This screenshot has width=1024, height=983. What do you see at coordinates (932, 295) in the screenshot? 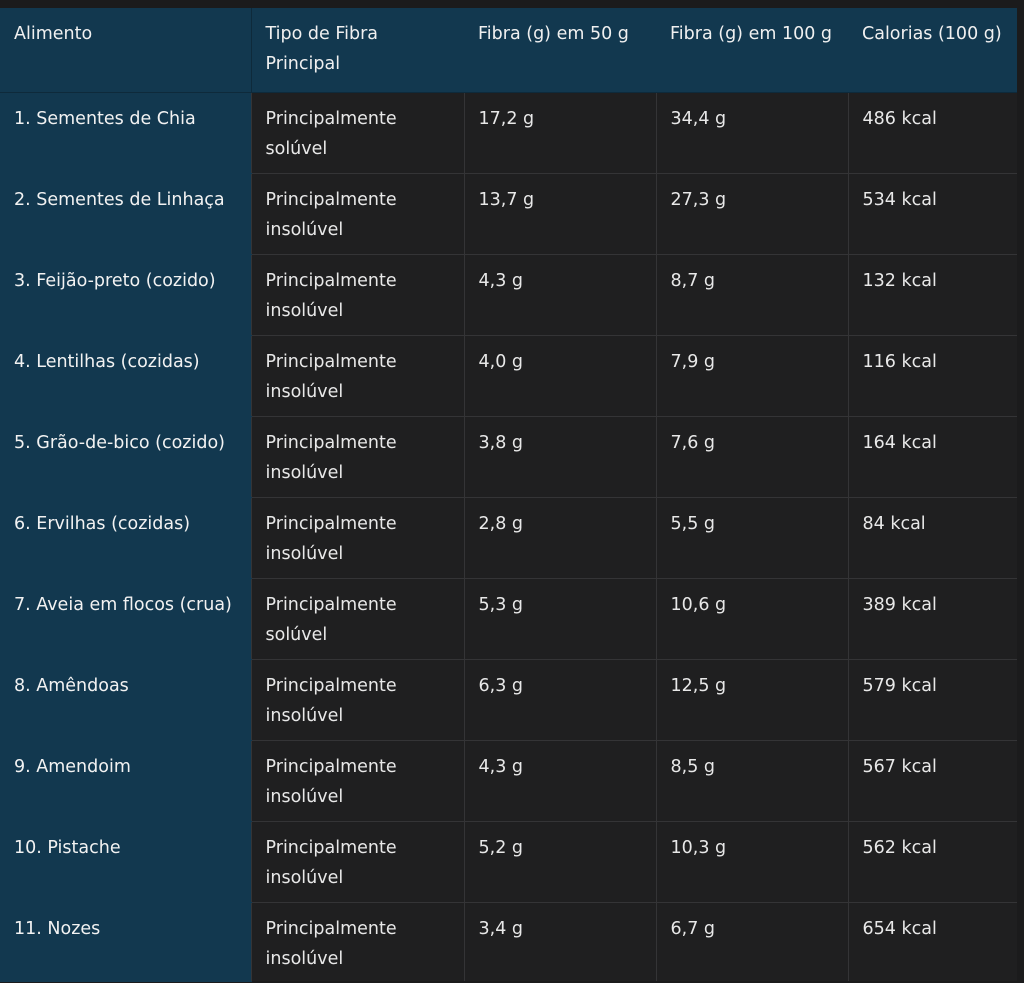
I see `cell-calorias: 132 kcal` at bounding box center [932, 295].